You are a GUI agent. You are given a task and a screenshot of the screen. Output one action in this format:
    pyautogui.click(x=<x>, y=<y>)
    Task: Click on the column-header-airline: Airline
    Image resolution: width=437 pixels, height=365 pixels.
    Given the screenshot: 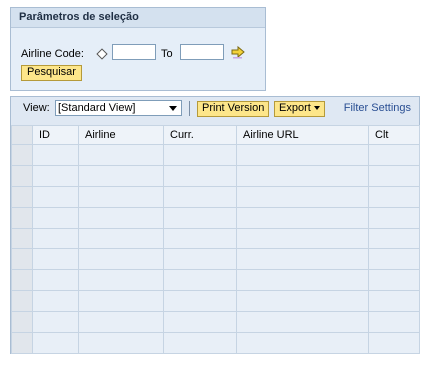 What is the action you would take?
    pyautogui.click(x=121, y=135)
    